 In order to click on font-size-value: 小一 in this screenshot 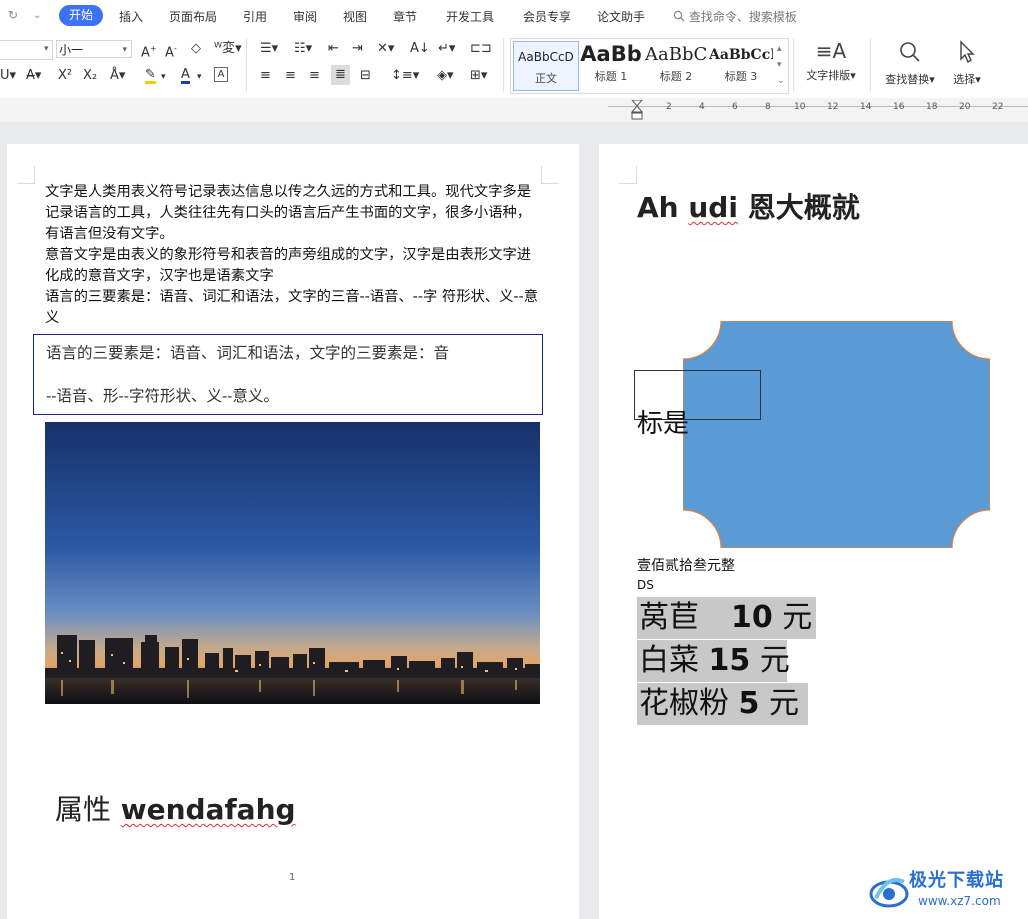, I will do `click(71, 50)`.